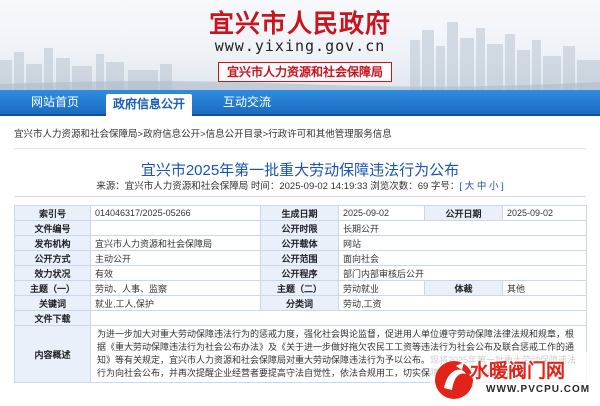  I want to click on nav-item-home: 网站首页, so click(55, 102).